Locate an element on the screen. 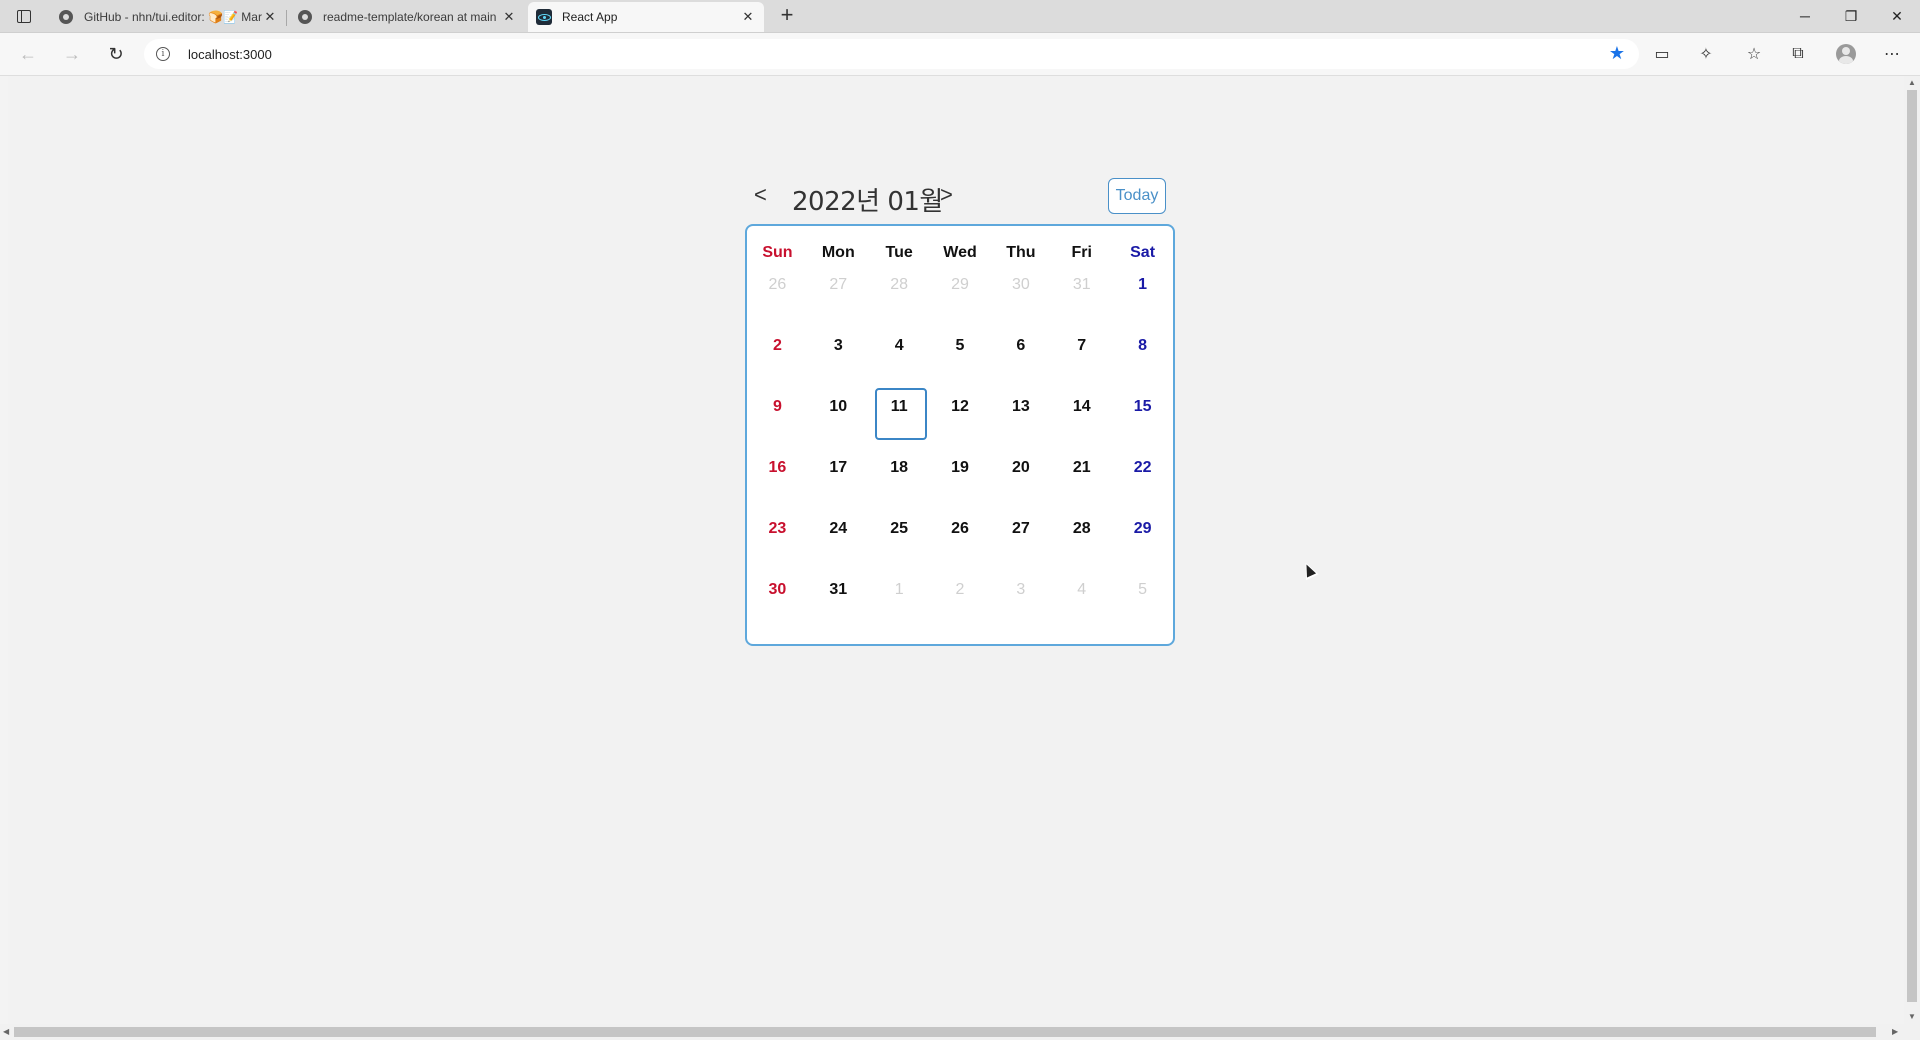 This screenshot has width=1920, height=1040. day-cell: 21 is located at coordinates (1081, 487).